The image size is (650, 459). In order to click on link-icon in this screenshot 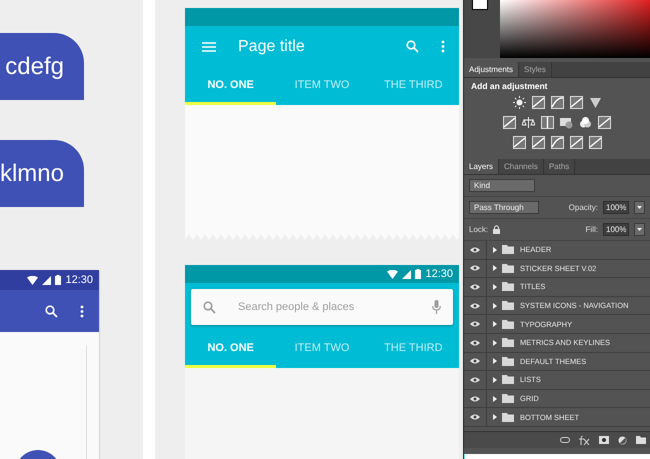, I will do `click(565, 440)`.